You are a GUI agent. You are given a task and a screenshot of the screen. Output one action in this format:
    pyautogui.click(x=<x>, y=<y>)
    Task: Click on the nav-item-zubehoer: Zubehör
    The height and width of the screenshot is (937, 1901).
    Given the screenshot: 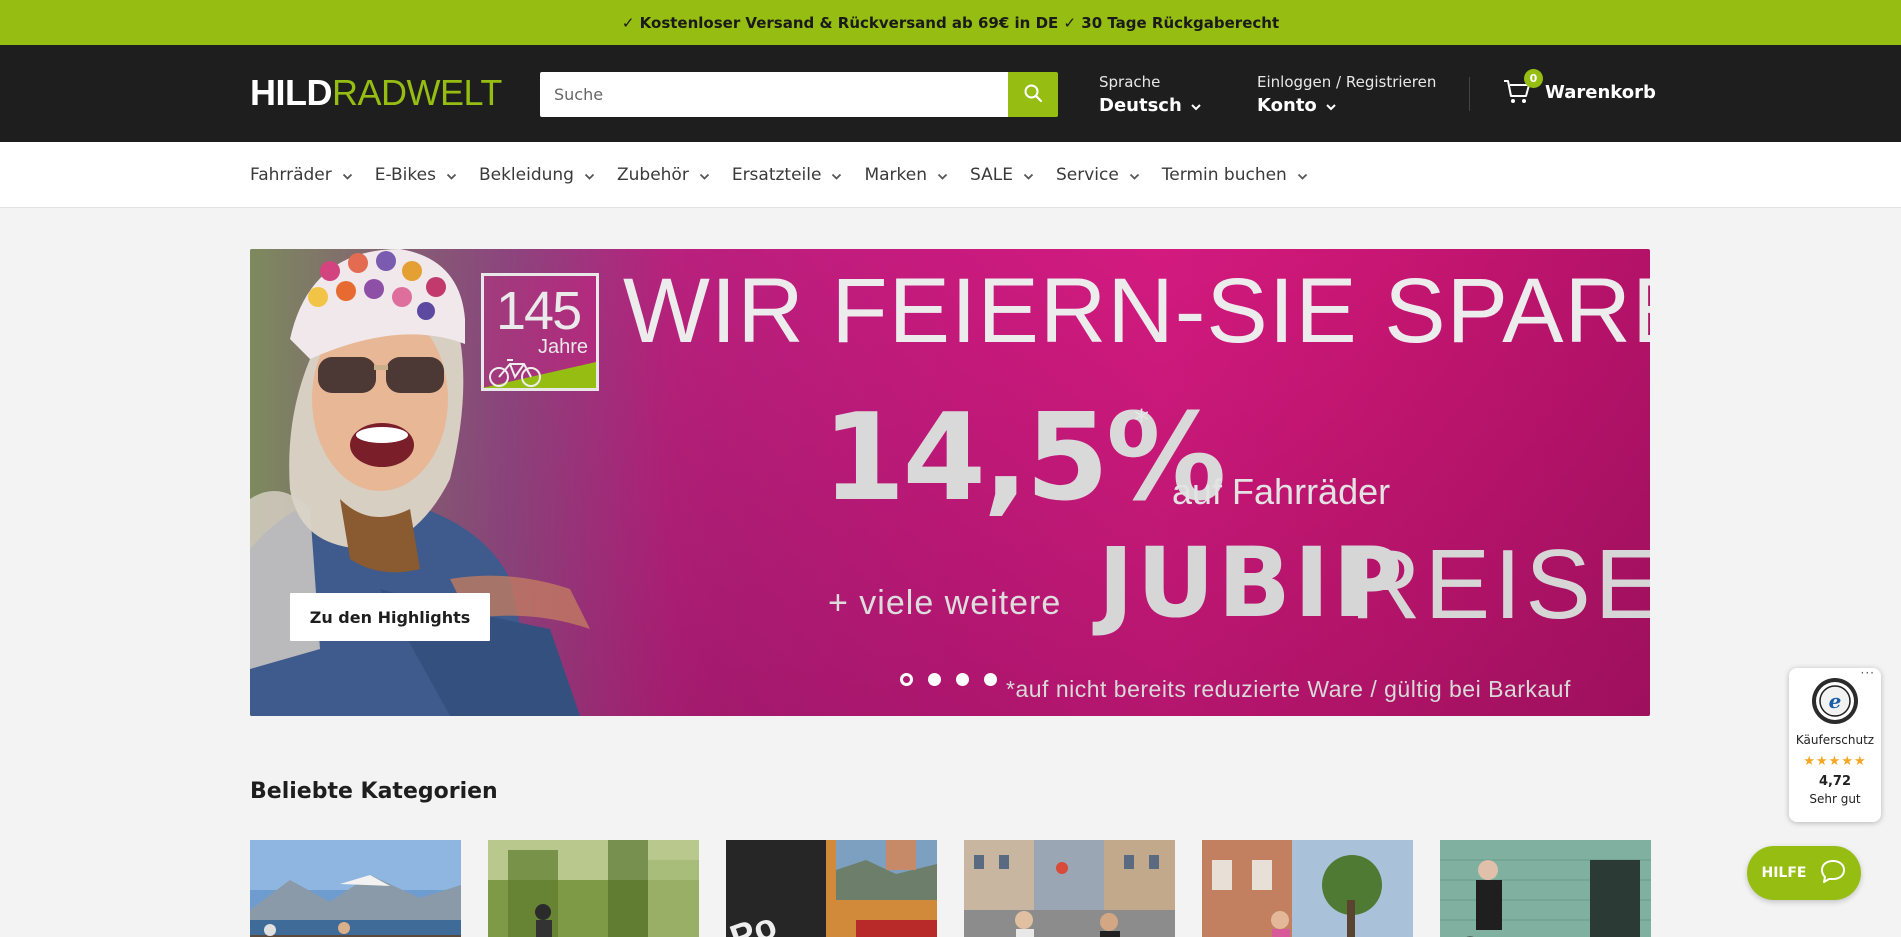 What is the action you would take?
    pyautogui.click(x=663, y=175)
    